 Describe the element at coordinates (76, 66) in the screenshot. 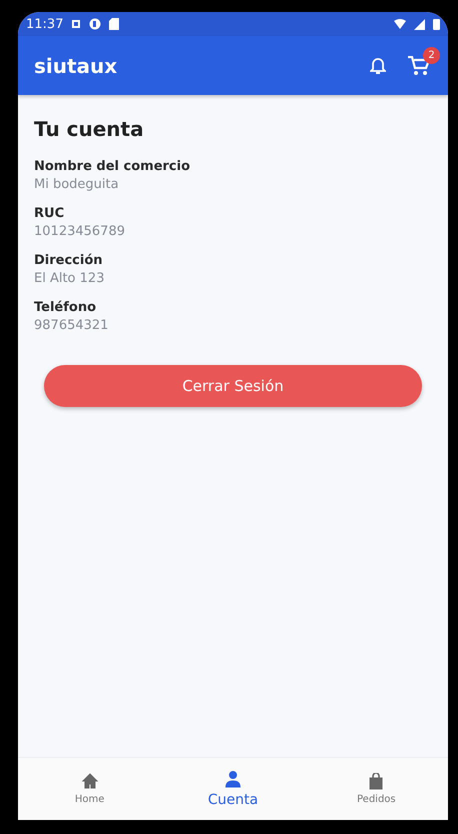

I see `app-title: siutaux` at that location.